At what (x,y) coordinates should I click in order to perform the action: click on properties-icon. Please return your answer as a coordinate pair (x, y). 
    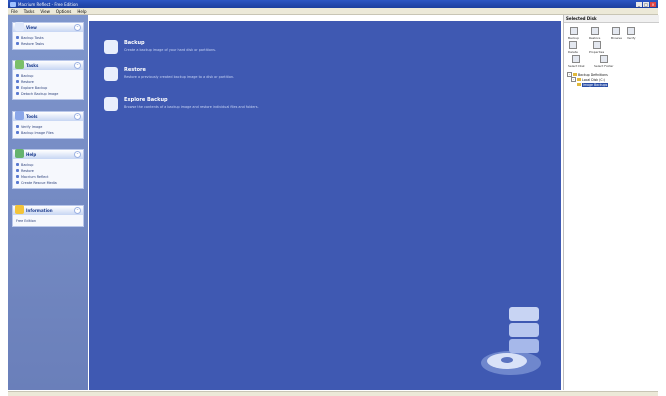
    Looking at the image, I should click on (596, 45).